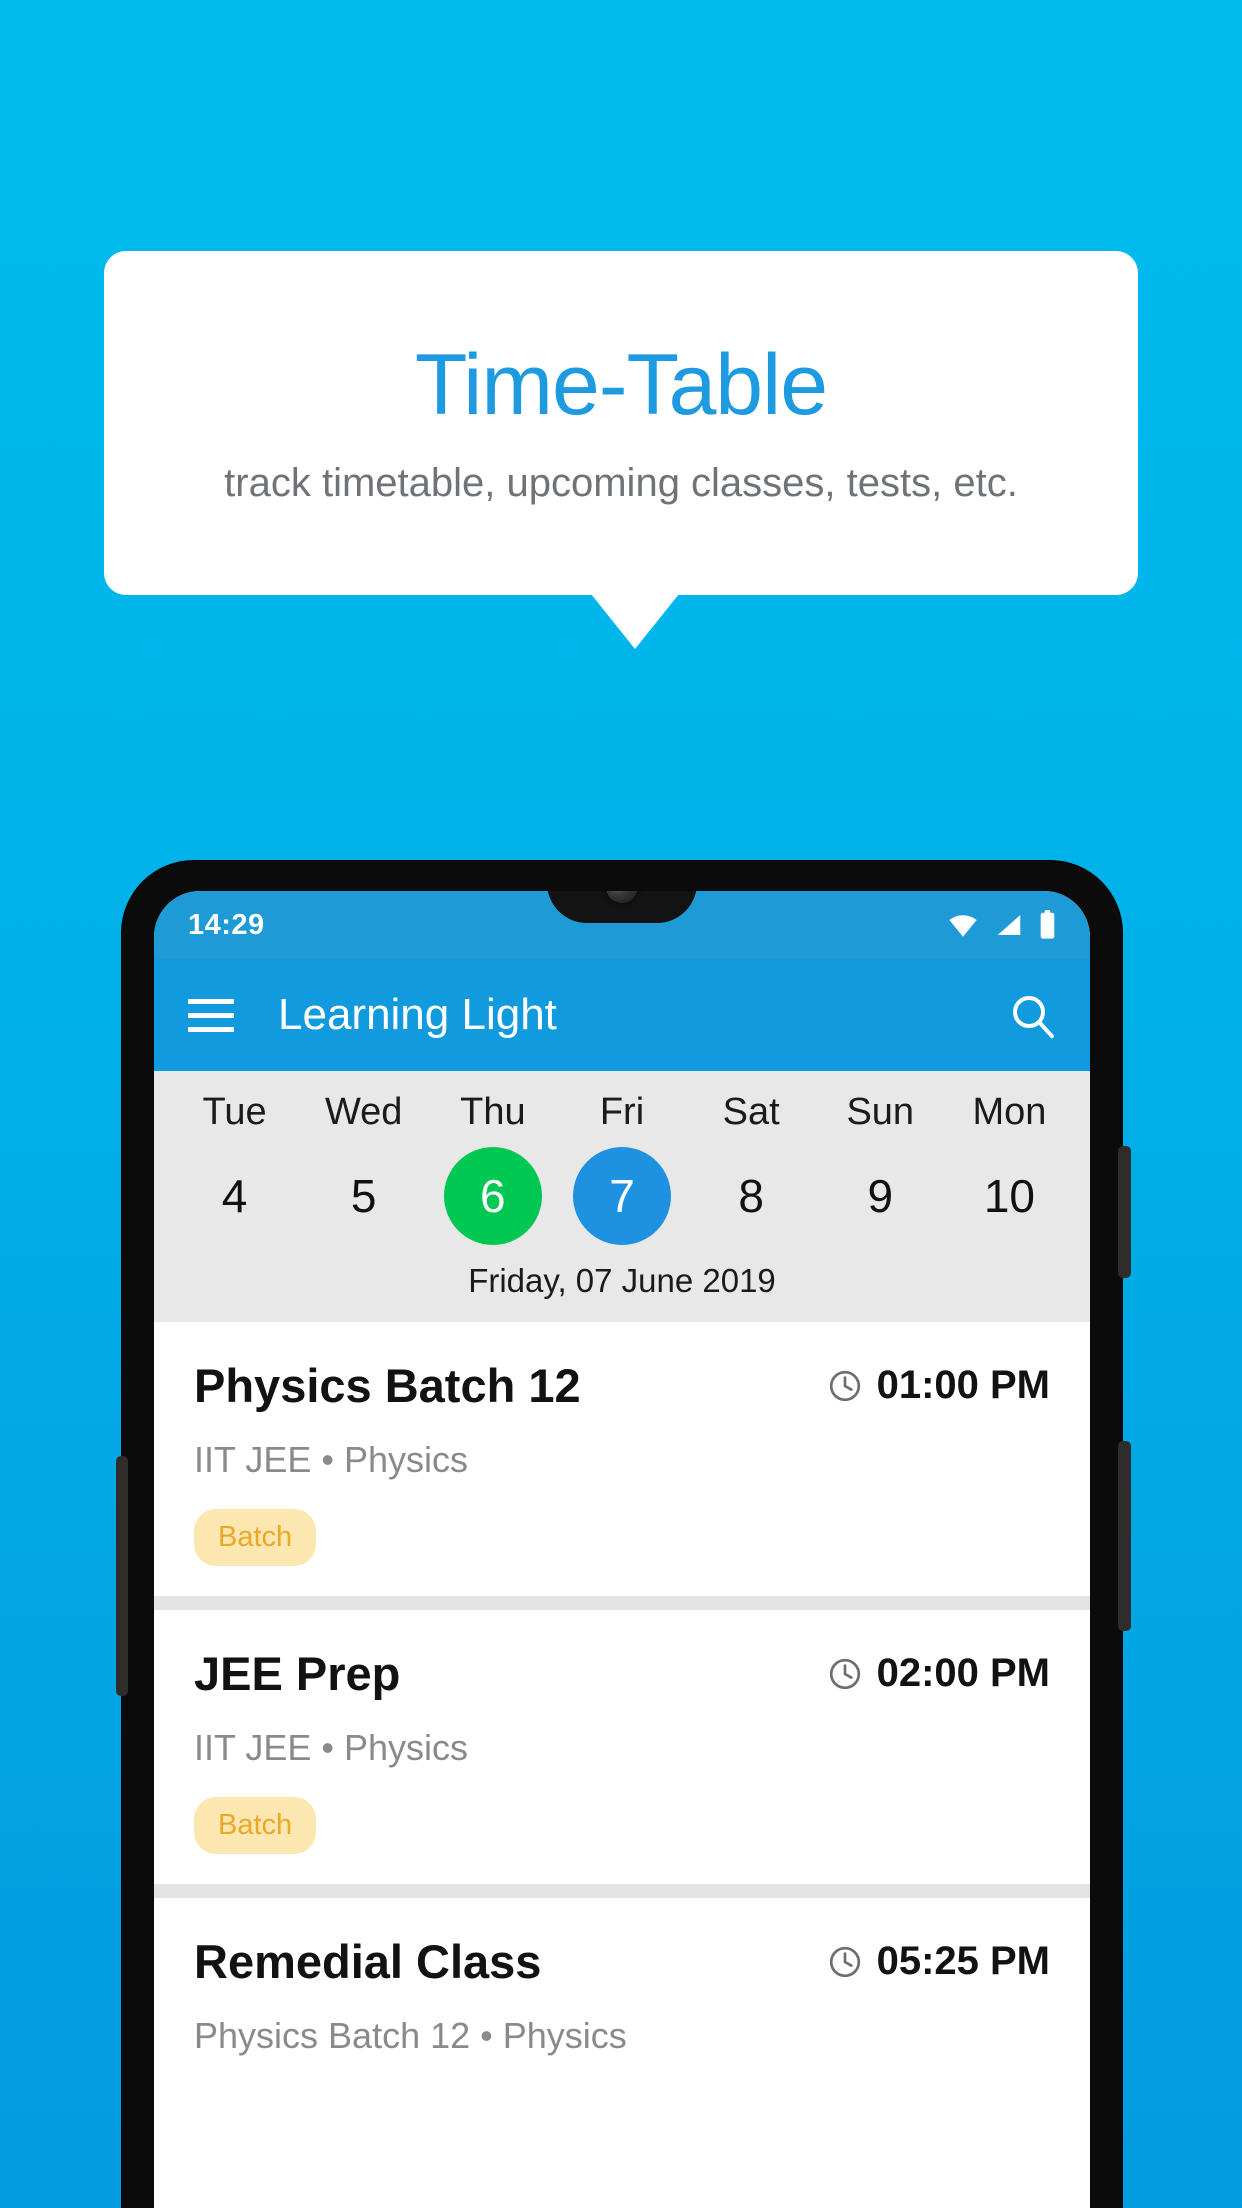 The image size is (1242, 2208). Describe the element at coordinates (622, 1280) in the screenshot. I see `selected-date-label: Friday, 07 June 2019` at that location.